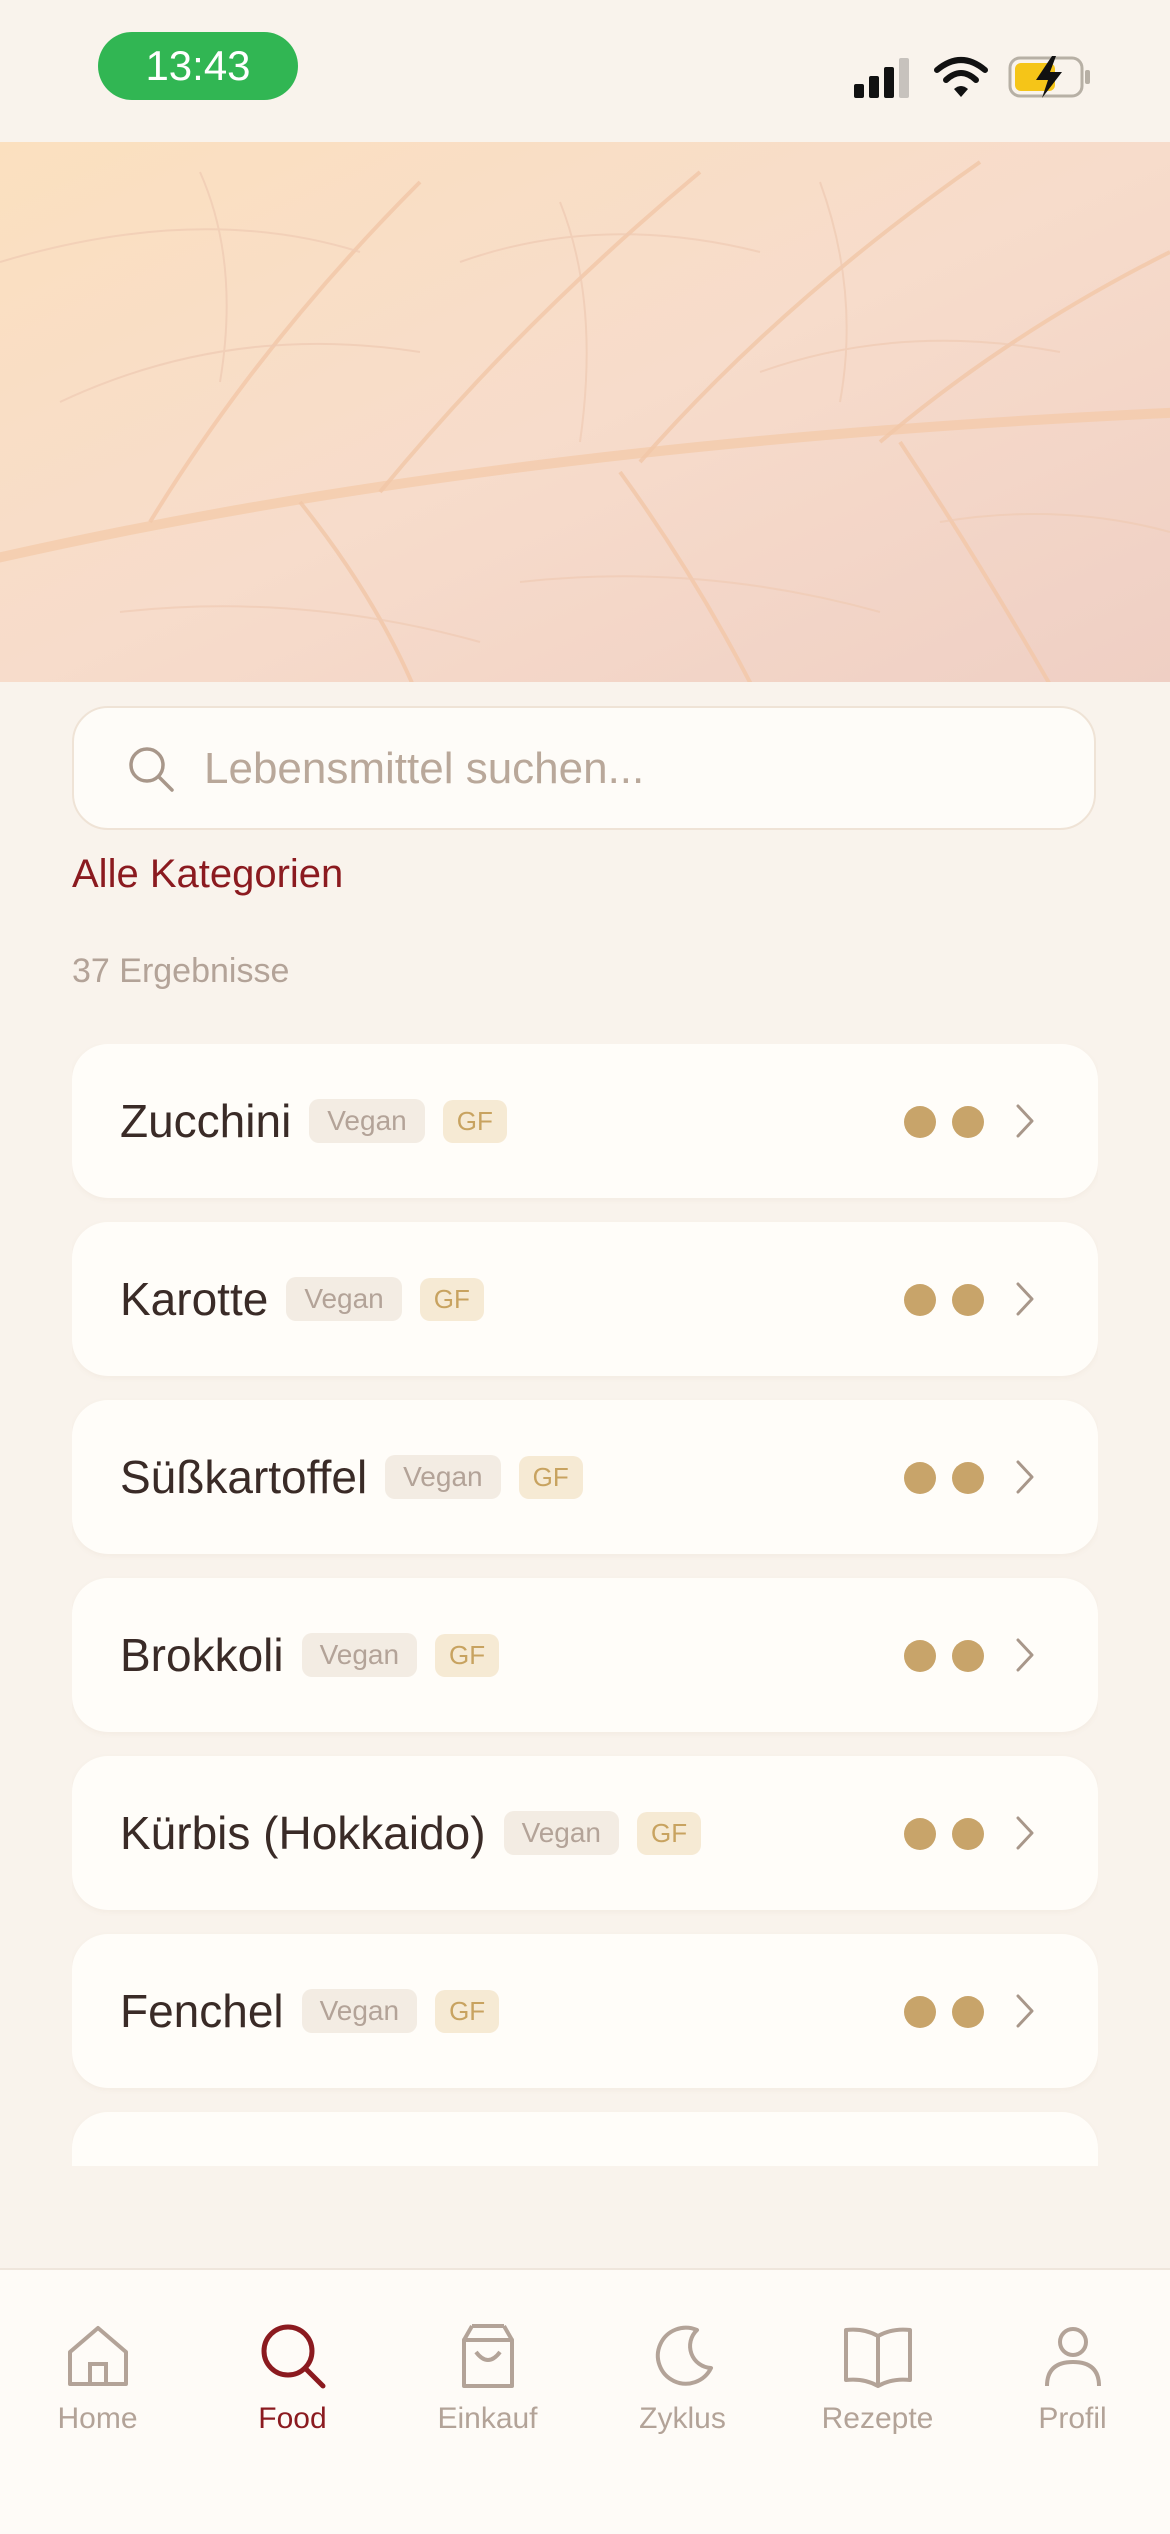 The image size is (1170, 2534). Describe the element at coordinates (1072, 2418) in the screenshot. I see `tab-label: Profil` at that location.